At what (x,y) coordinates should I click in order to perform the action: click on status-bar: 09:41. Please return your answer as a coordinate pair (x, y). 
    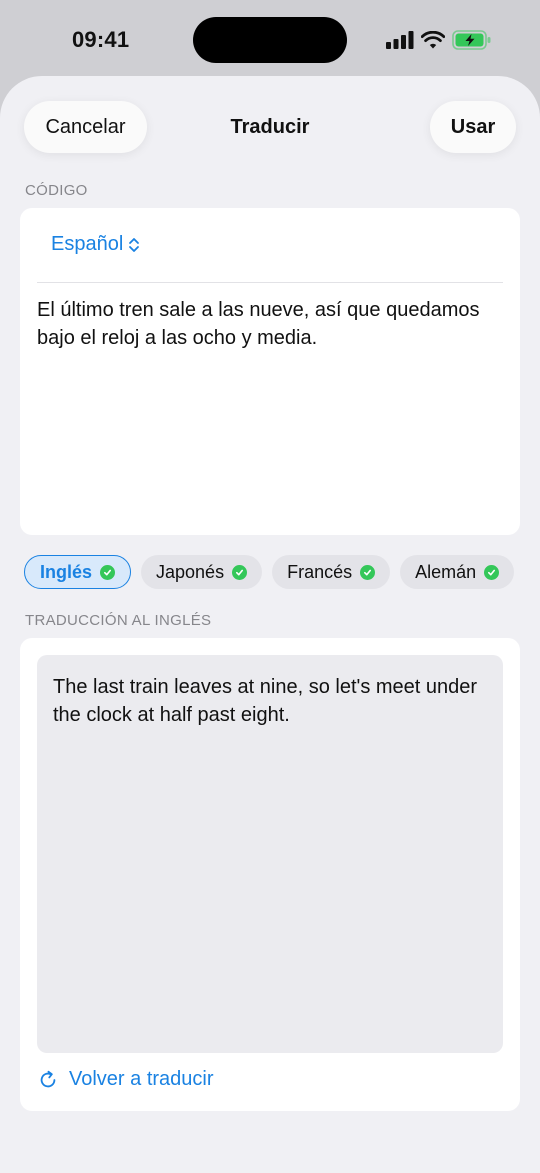
    Looking at the image, I should click on (270, 40).